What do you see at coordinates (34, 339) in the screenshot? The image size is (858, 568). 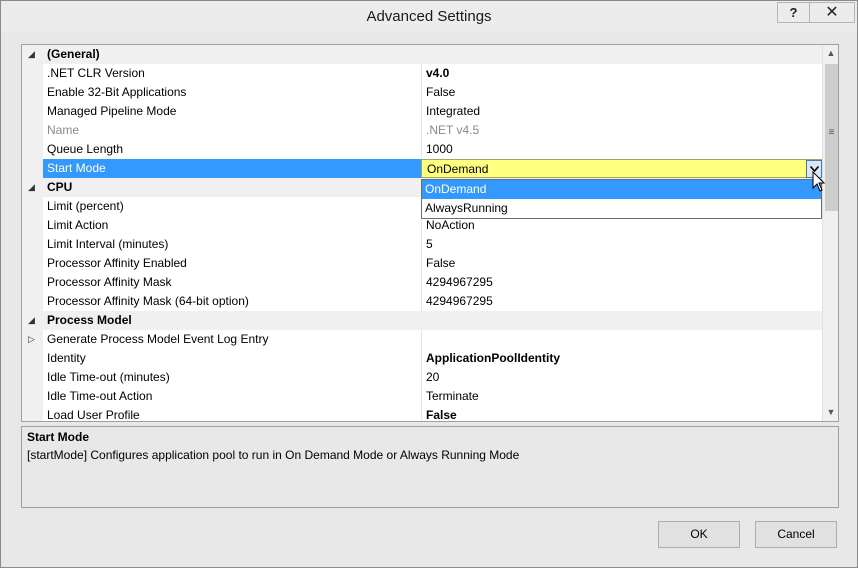 I see `expand-icon: ▷` at bounding box center [34, 339].